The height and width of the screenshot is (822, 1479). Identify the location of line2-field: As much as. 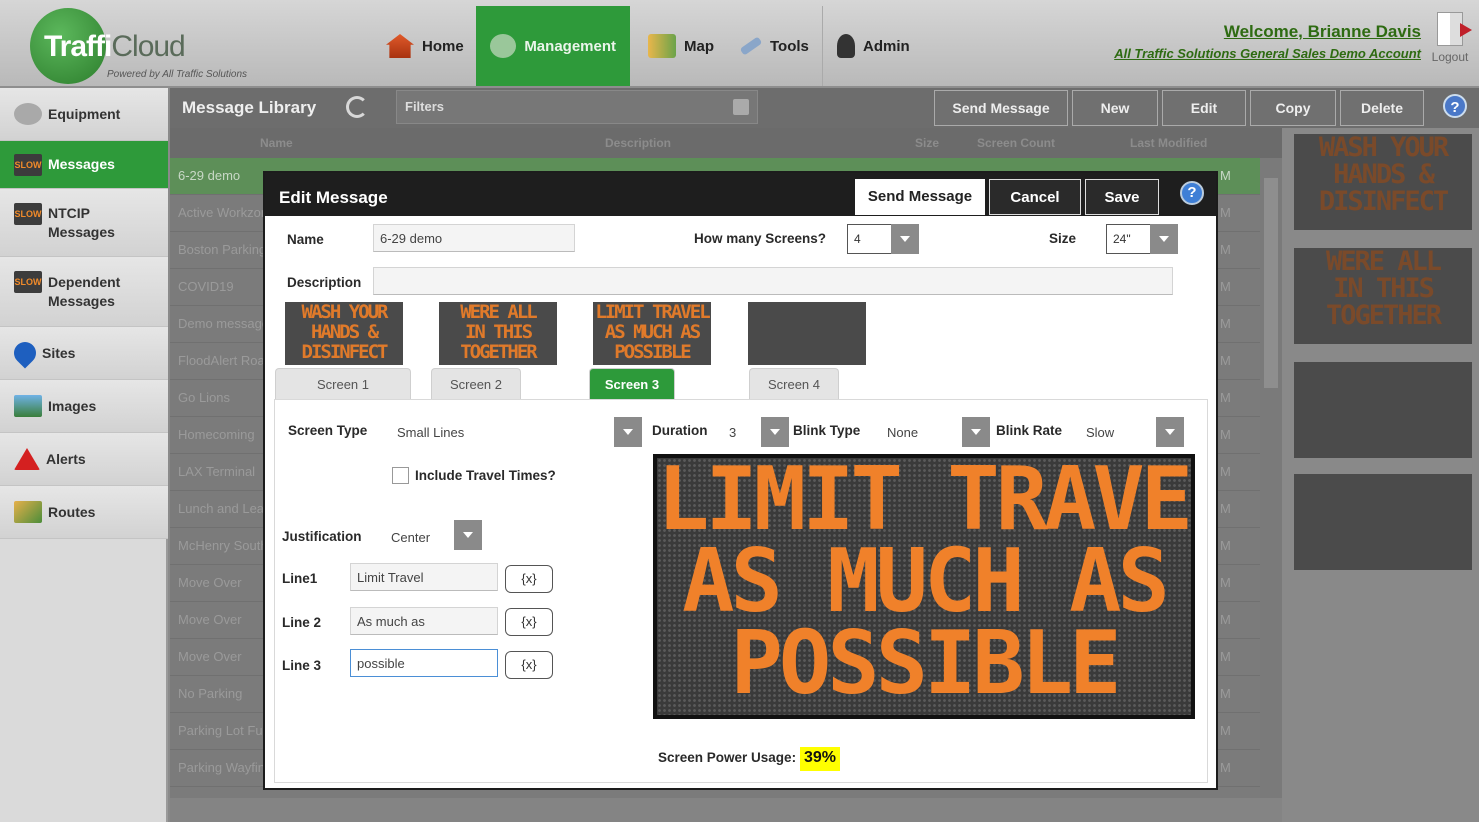
(424, 621).